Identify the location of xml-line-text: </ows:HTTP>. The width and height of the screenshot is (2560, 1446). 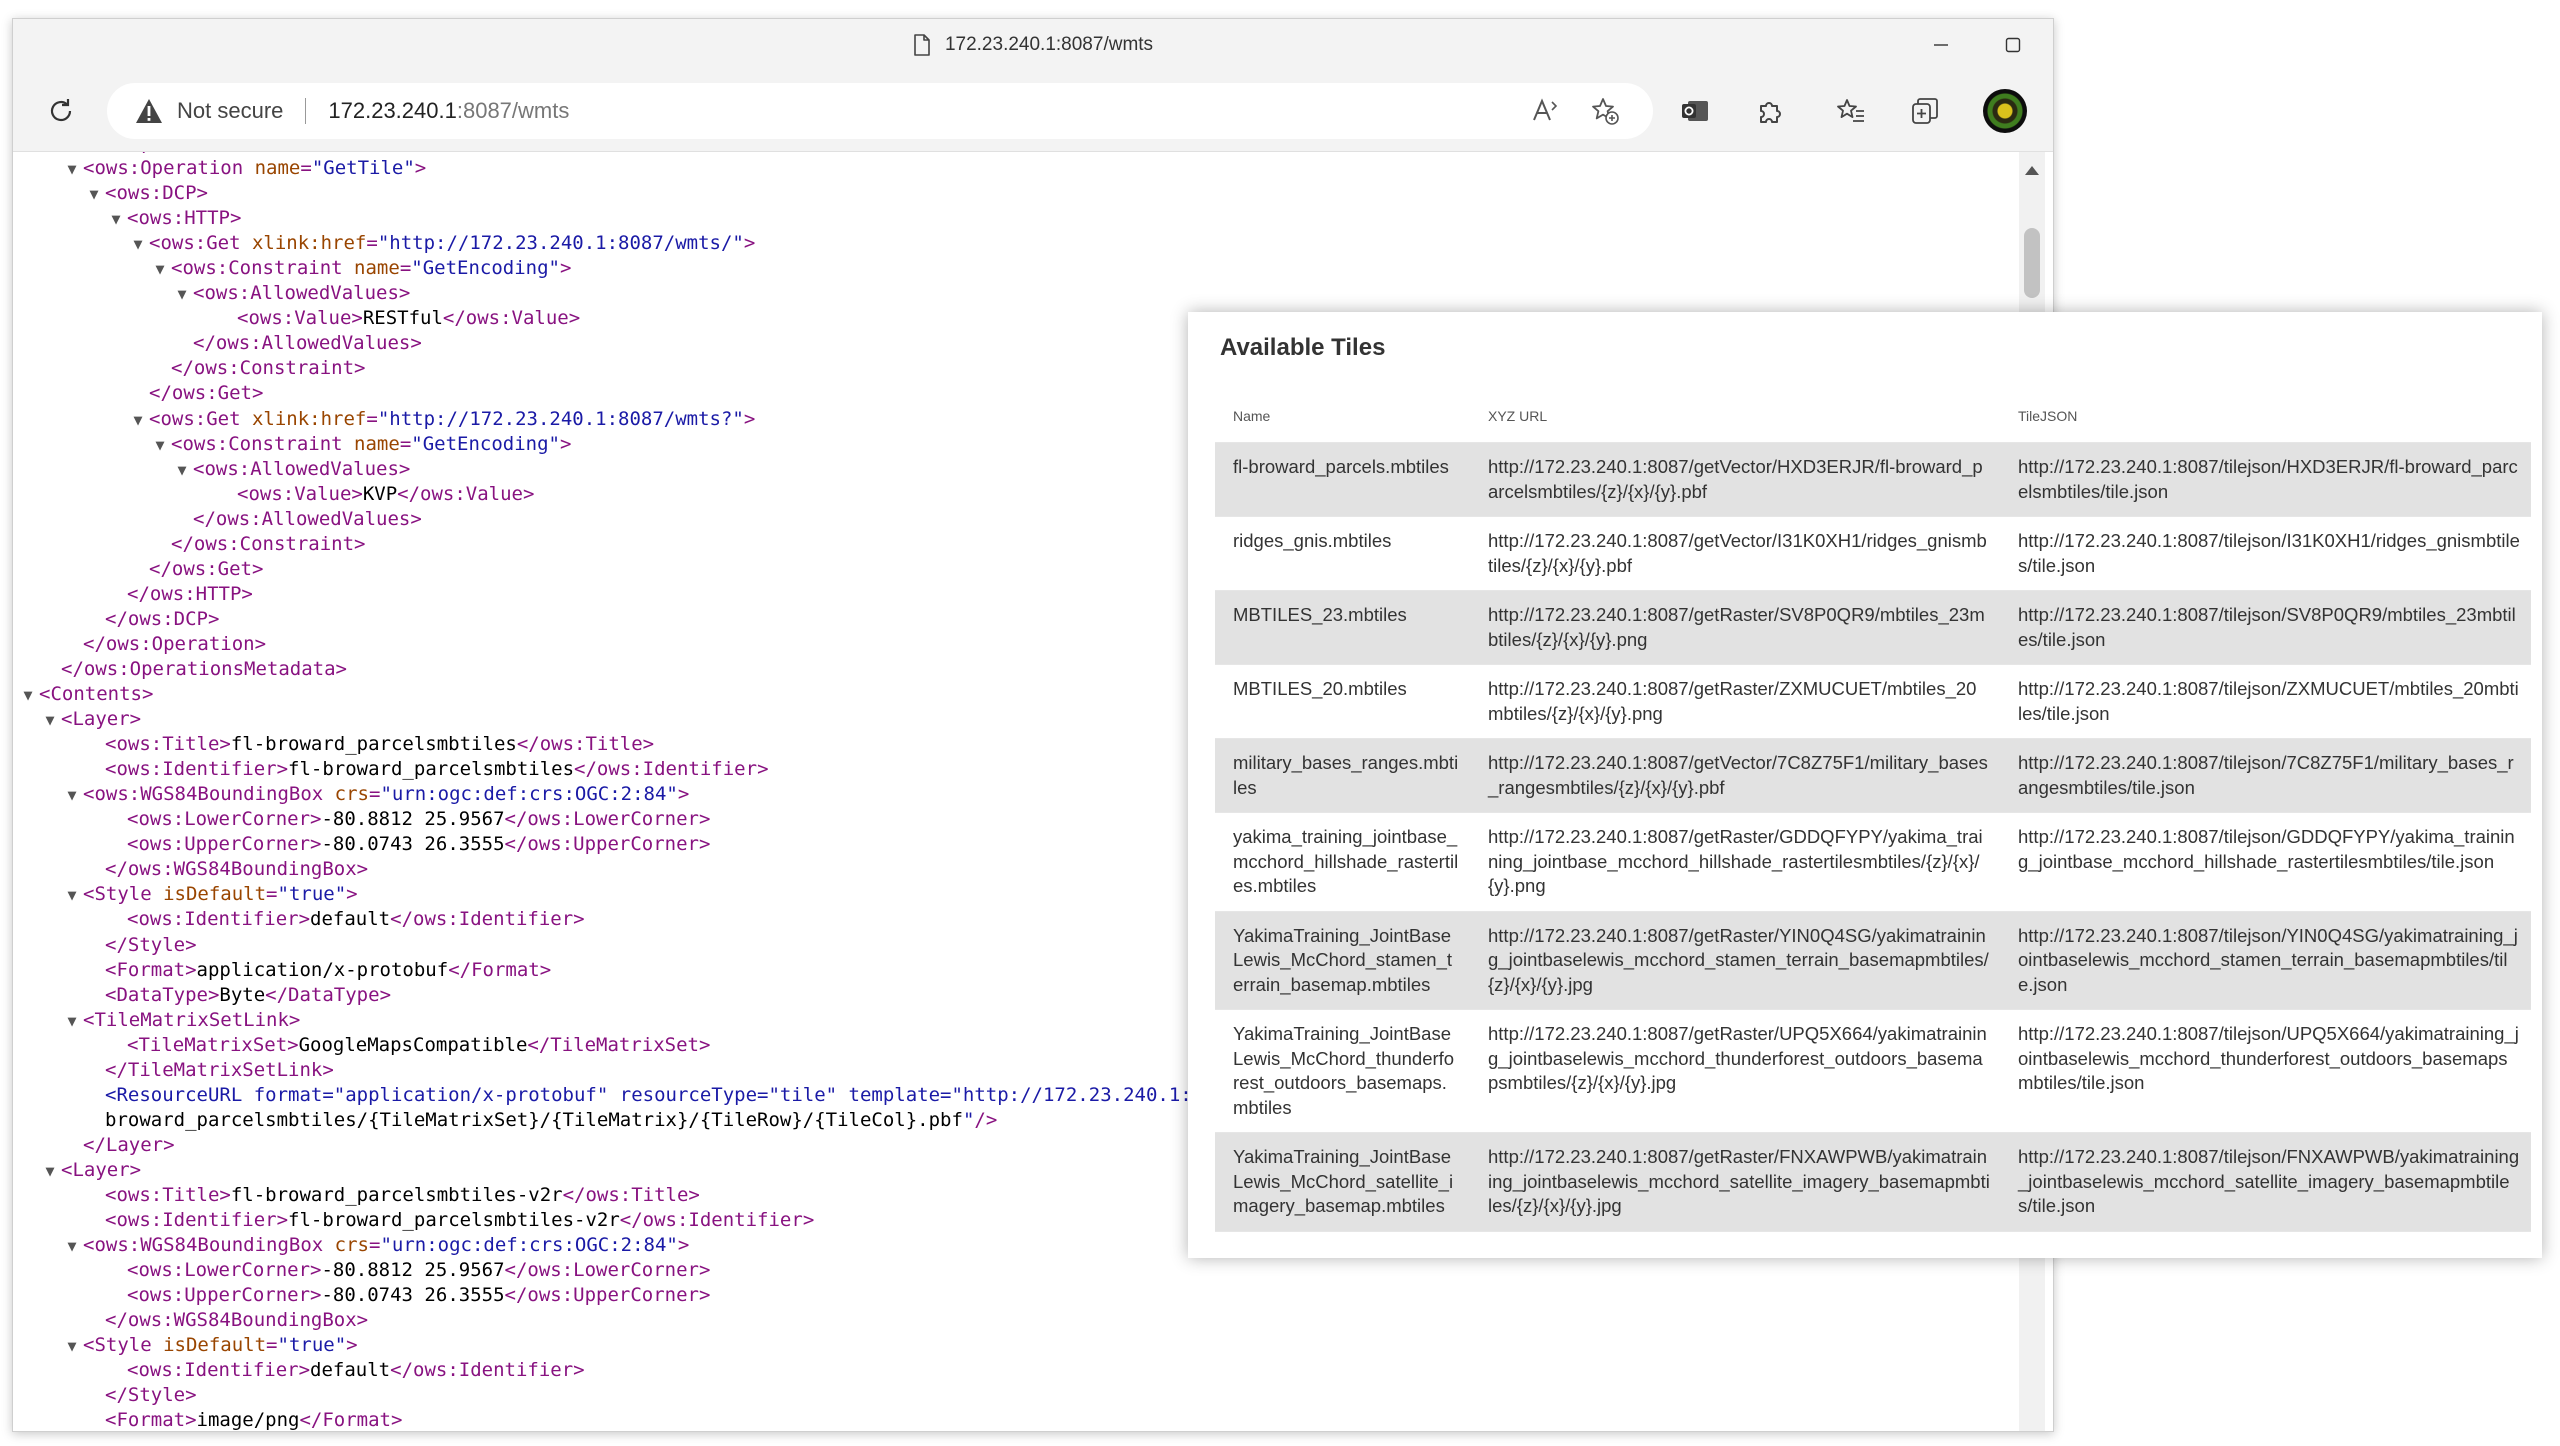
(190, 593).